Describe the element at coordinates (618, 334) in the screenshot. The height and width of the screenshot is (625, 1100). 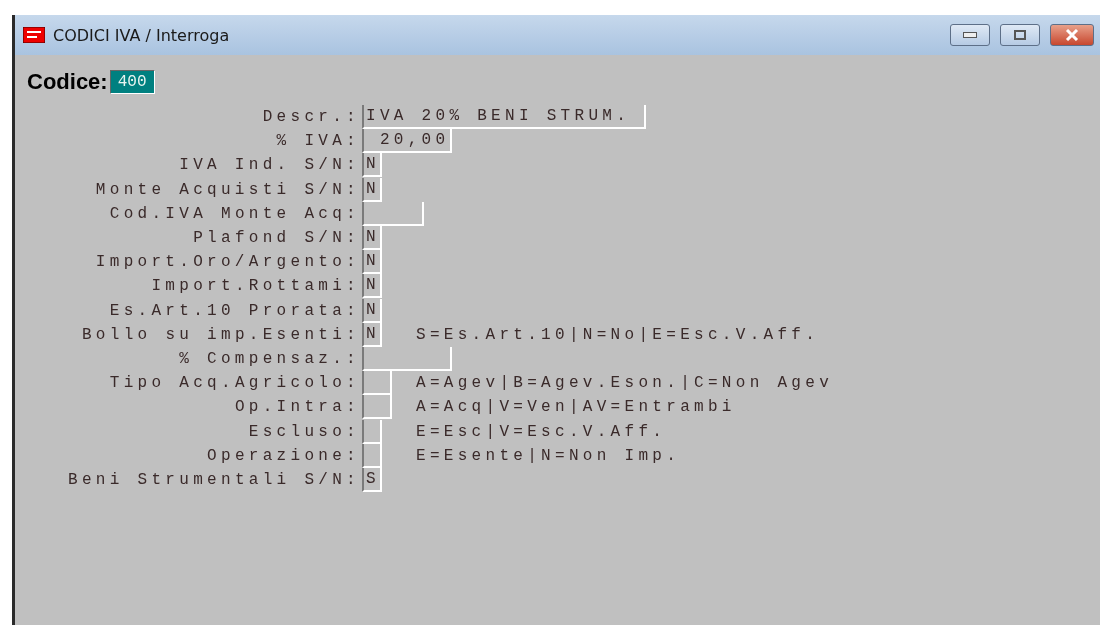
I see `field-hint: S=Es.Art.10|N=No|E=Esc.V.Aff.` at that location.